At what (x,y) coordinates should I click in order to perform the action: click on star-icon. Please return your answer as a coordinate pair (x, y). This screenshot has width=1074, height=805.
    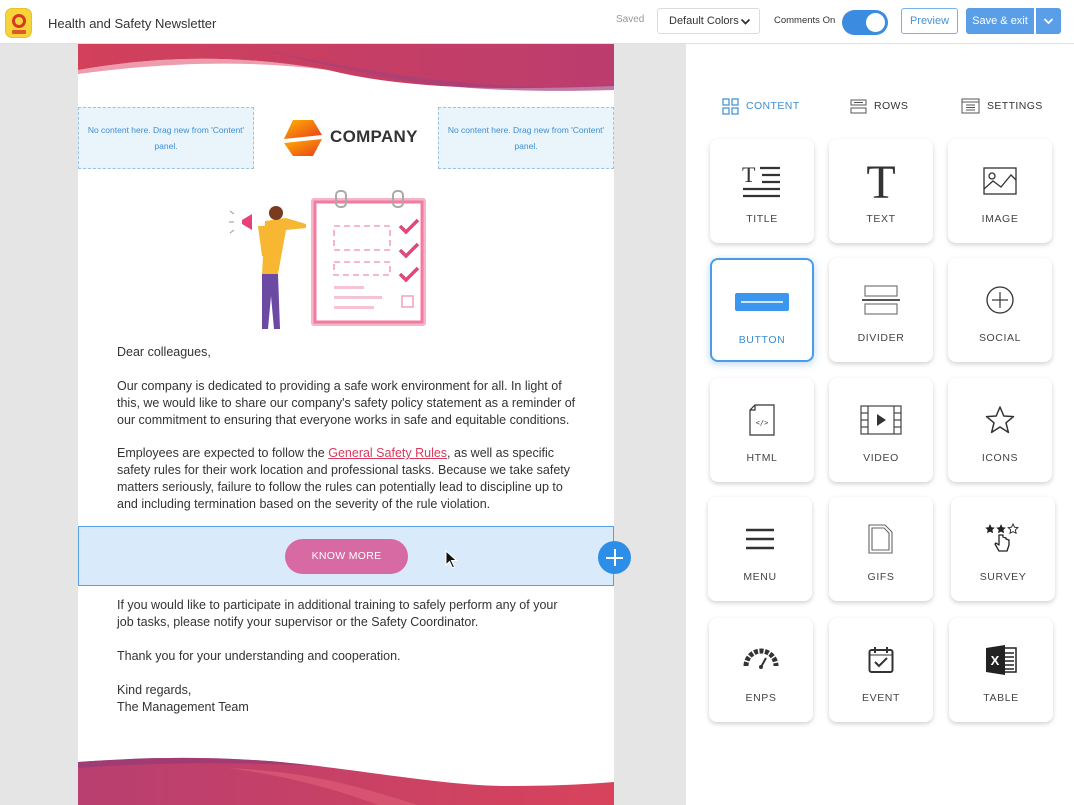
    Looking at the image, I should click on (1000, 420).